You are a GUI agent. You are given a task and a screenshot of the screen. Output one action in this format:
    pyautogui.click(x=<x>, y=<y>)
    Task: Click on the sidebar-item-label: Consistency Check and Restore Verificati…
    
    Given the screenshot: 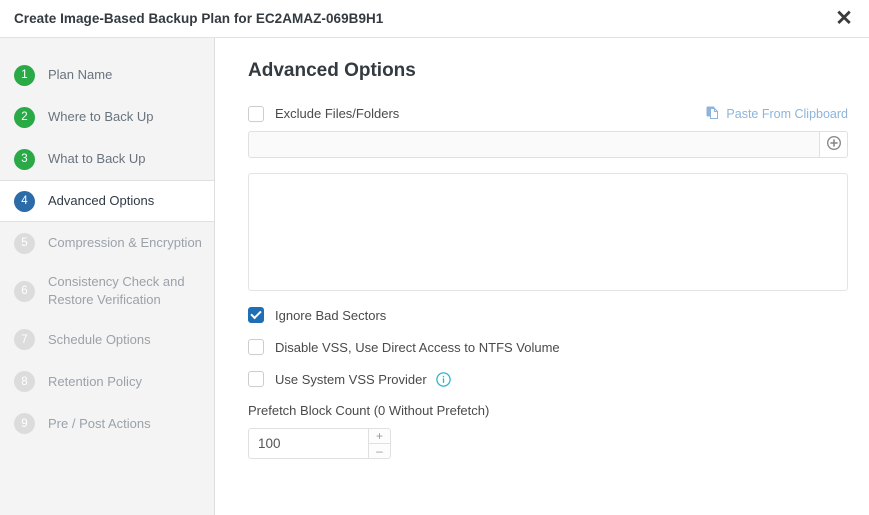 What is the action you would take?
    pyautogui.click(x=116, y=291)
    